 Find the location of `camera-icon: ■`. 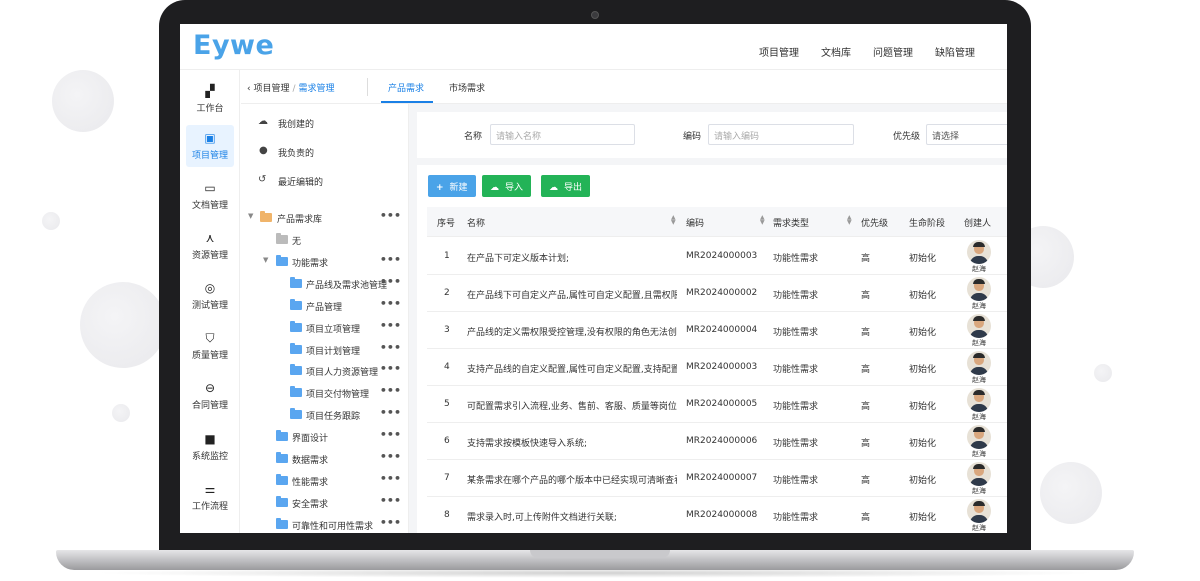

camera-icon: ■ is located at coordinates (210, 439).